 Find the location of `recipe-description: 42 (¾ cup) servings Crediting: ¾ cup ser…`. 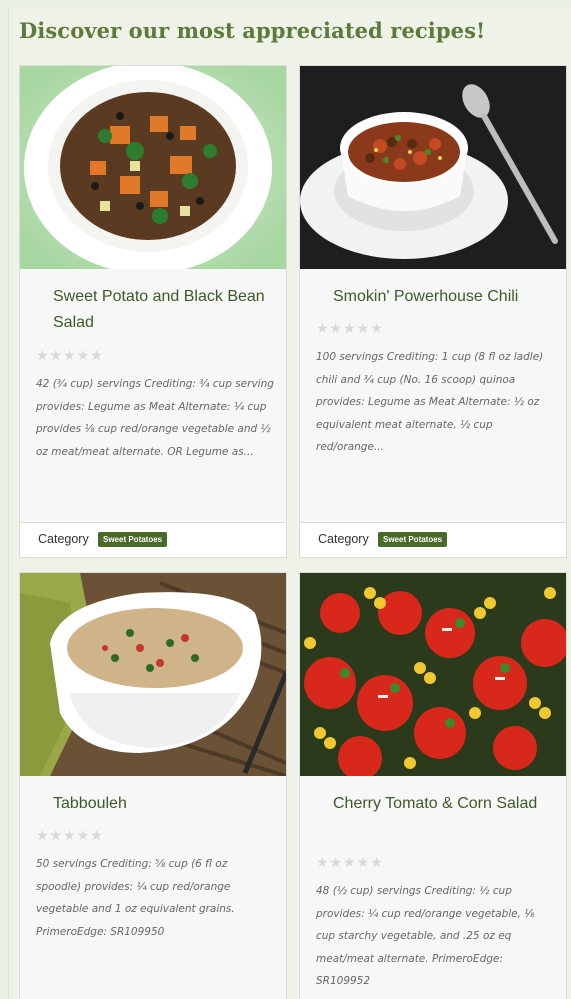

recipe-description: 42 (¾ cup) servings Crediting: ¾ cup ser… is located at coordinates (155, 418).